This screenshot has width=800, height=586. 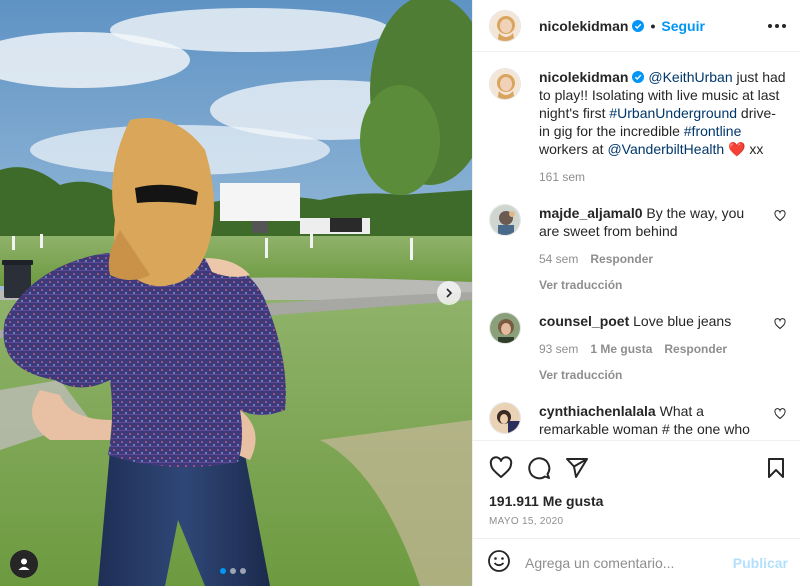 I want to click on tagged-user-button, so click(x=24, y=564).